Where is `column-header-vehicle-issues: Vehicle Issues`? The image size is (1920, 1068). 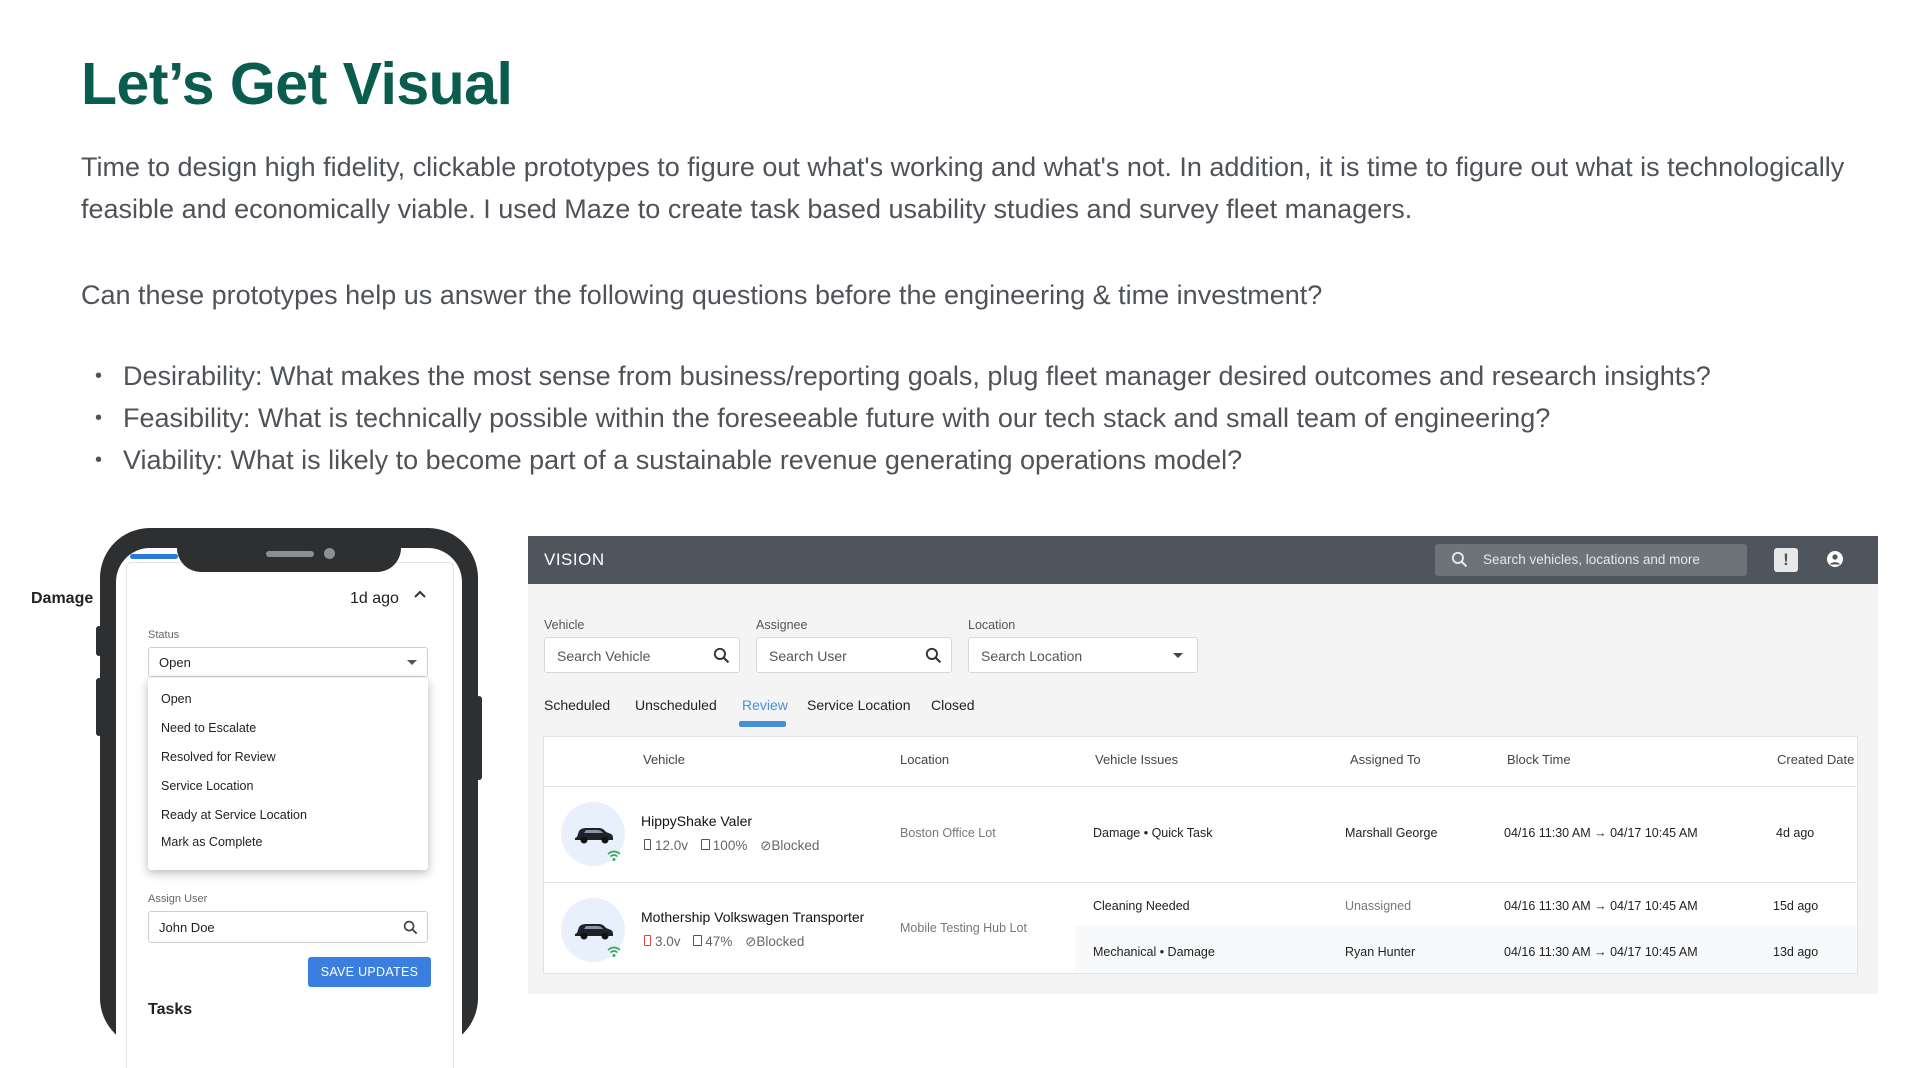
column-header-vehicle-issues: Vehicle Issues is located at coordinates (1136, 759).